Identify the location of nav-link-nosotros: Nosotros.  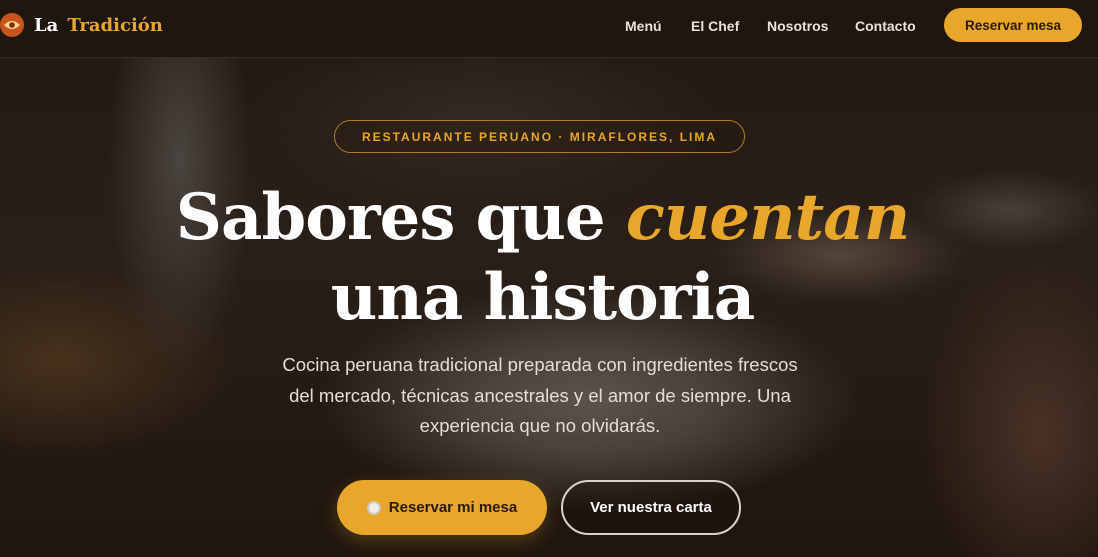
(797, 26).